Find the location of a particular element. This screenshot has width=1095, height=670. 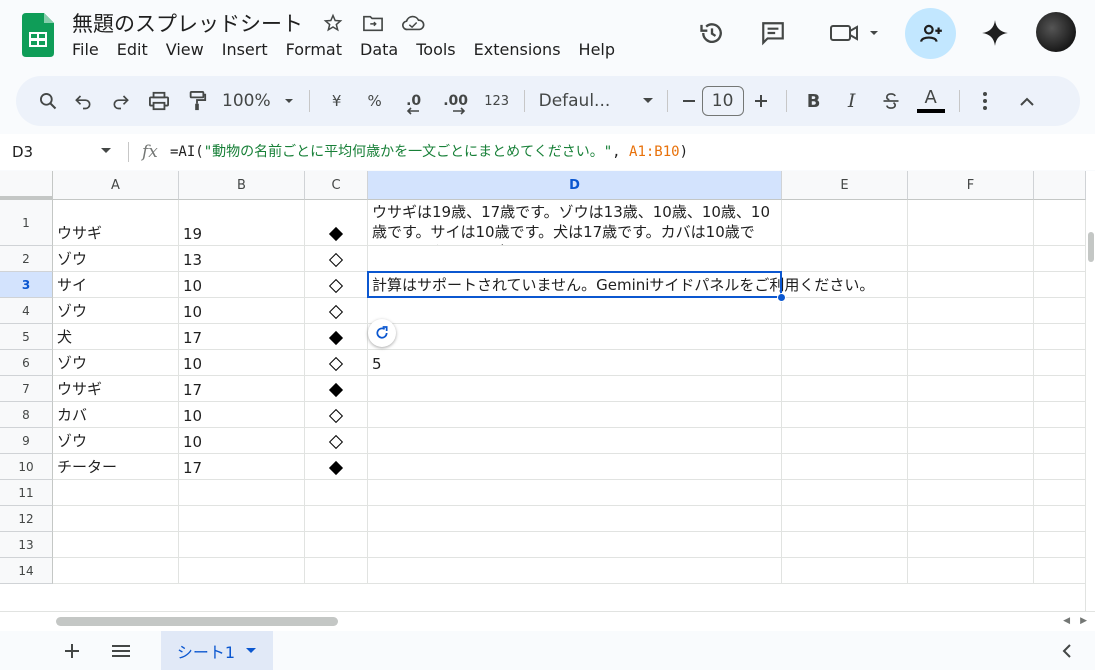

row-header-12: 12 is located at coordinates (26, 519).